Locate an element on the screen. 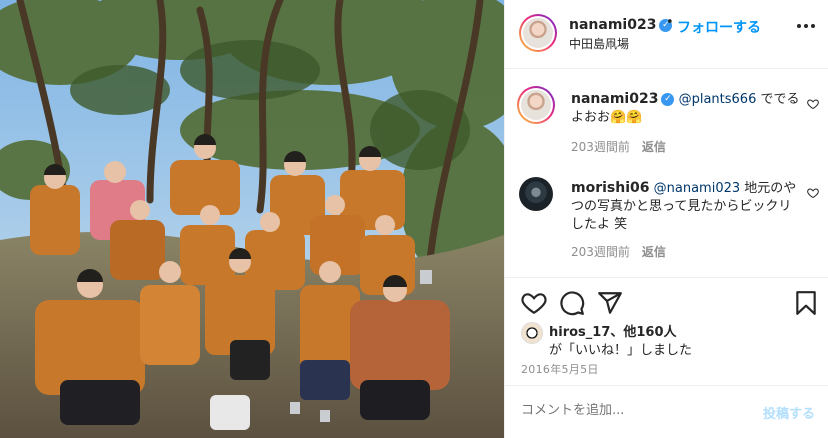 This screenshot has height=438, width=828. save-bookmark-icon is located at coordinates (806, 303).